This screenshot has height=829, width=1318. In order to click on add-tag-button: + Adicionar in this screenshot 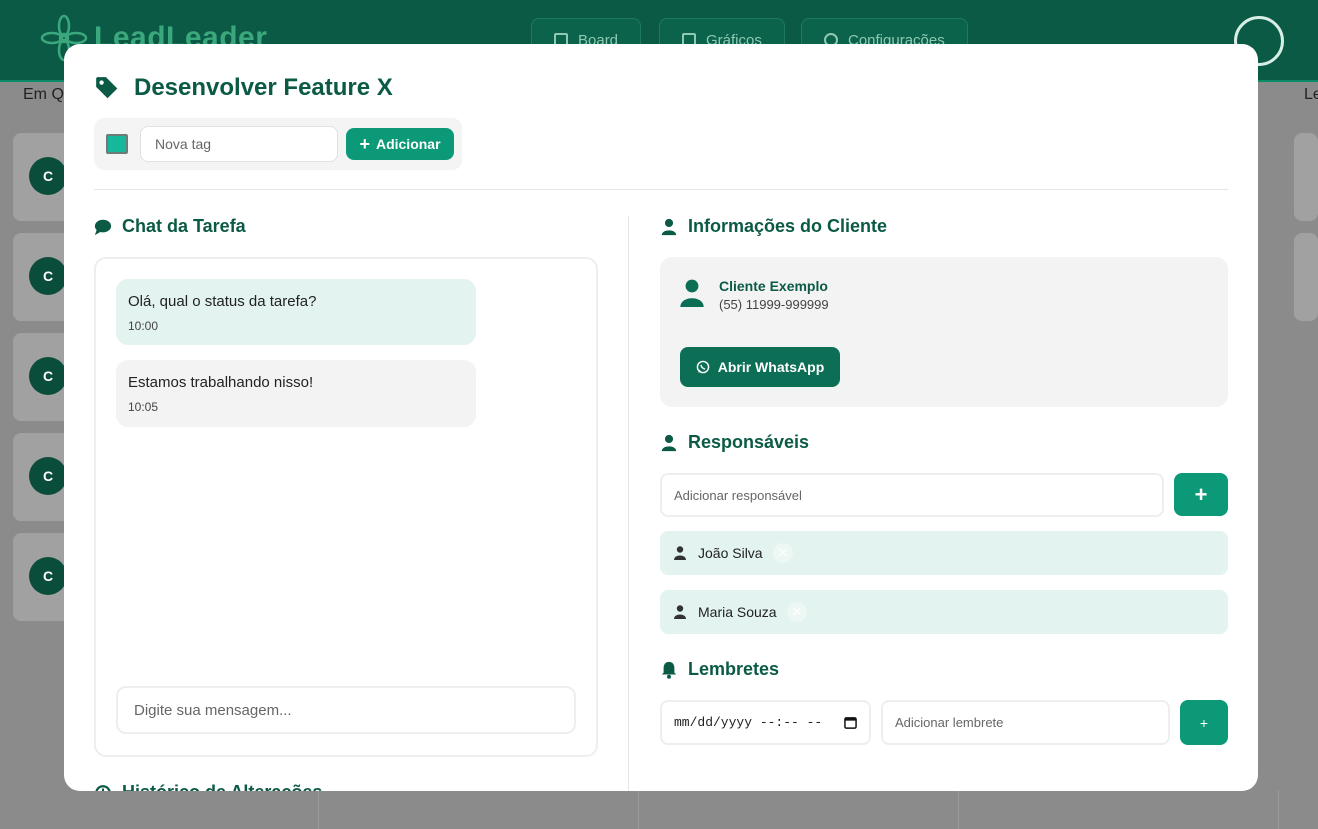, I will do `click(400, 144)`.